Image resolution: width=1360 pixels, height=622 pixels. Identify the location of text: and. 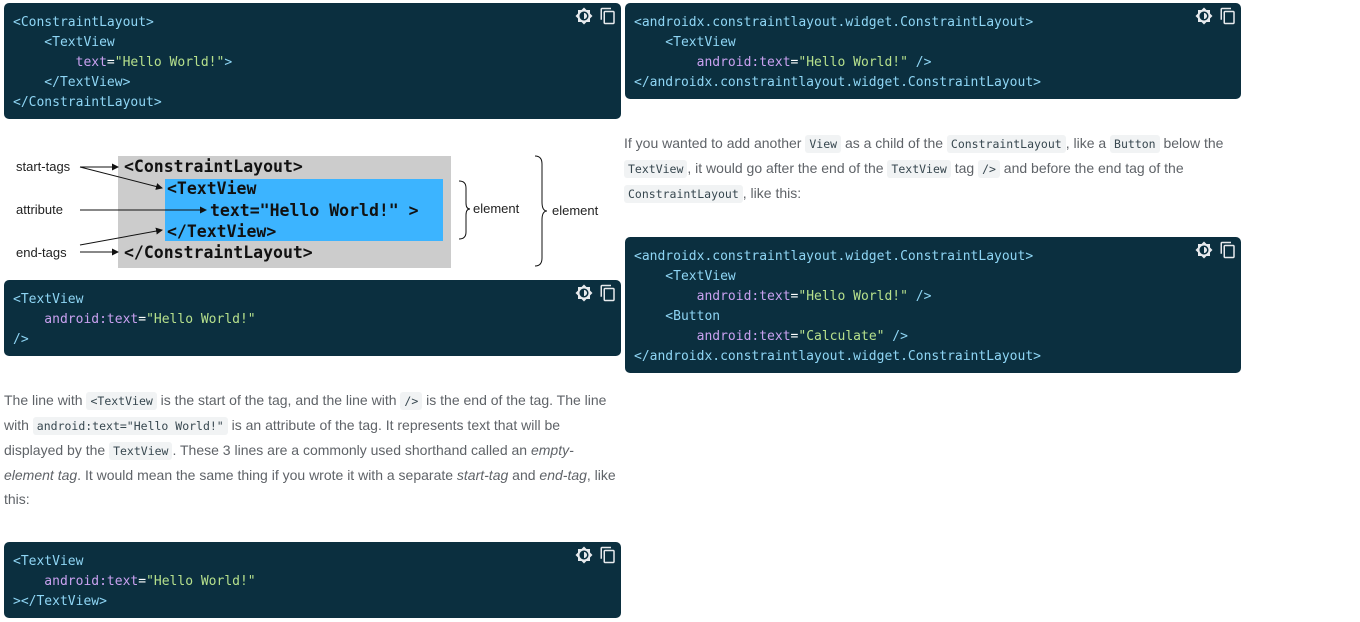
(524, 475).